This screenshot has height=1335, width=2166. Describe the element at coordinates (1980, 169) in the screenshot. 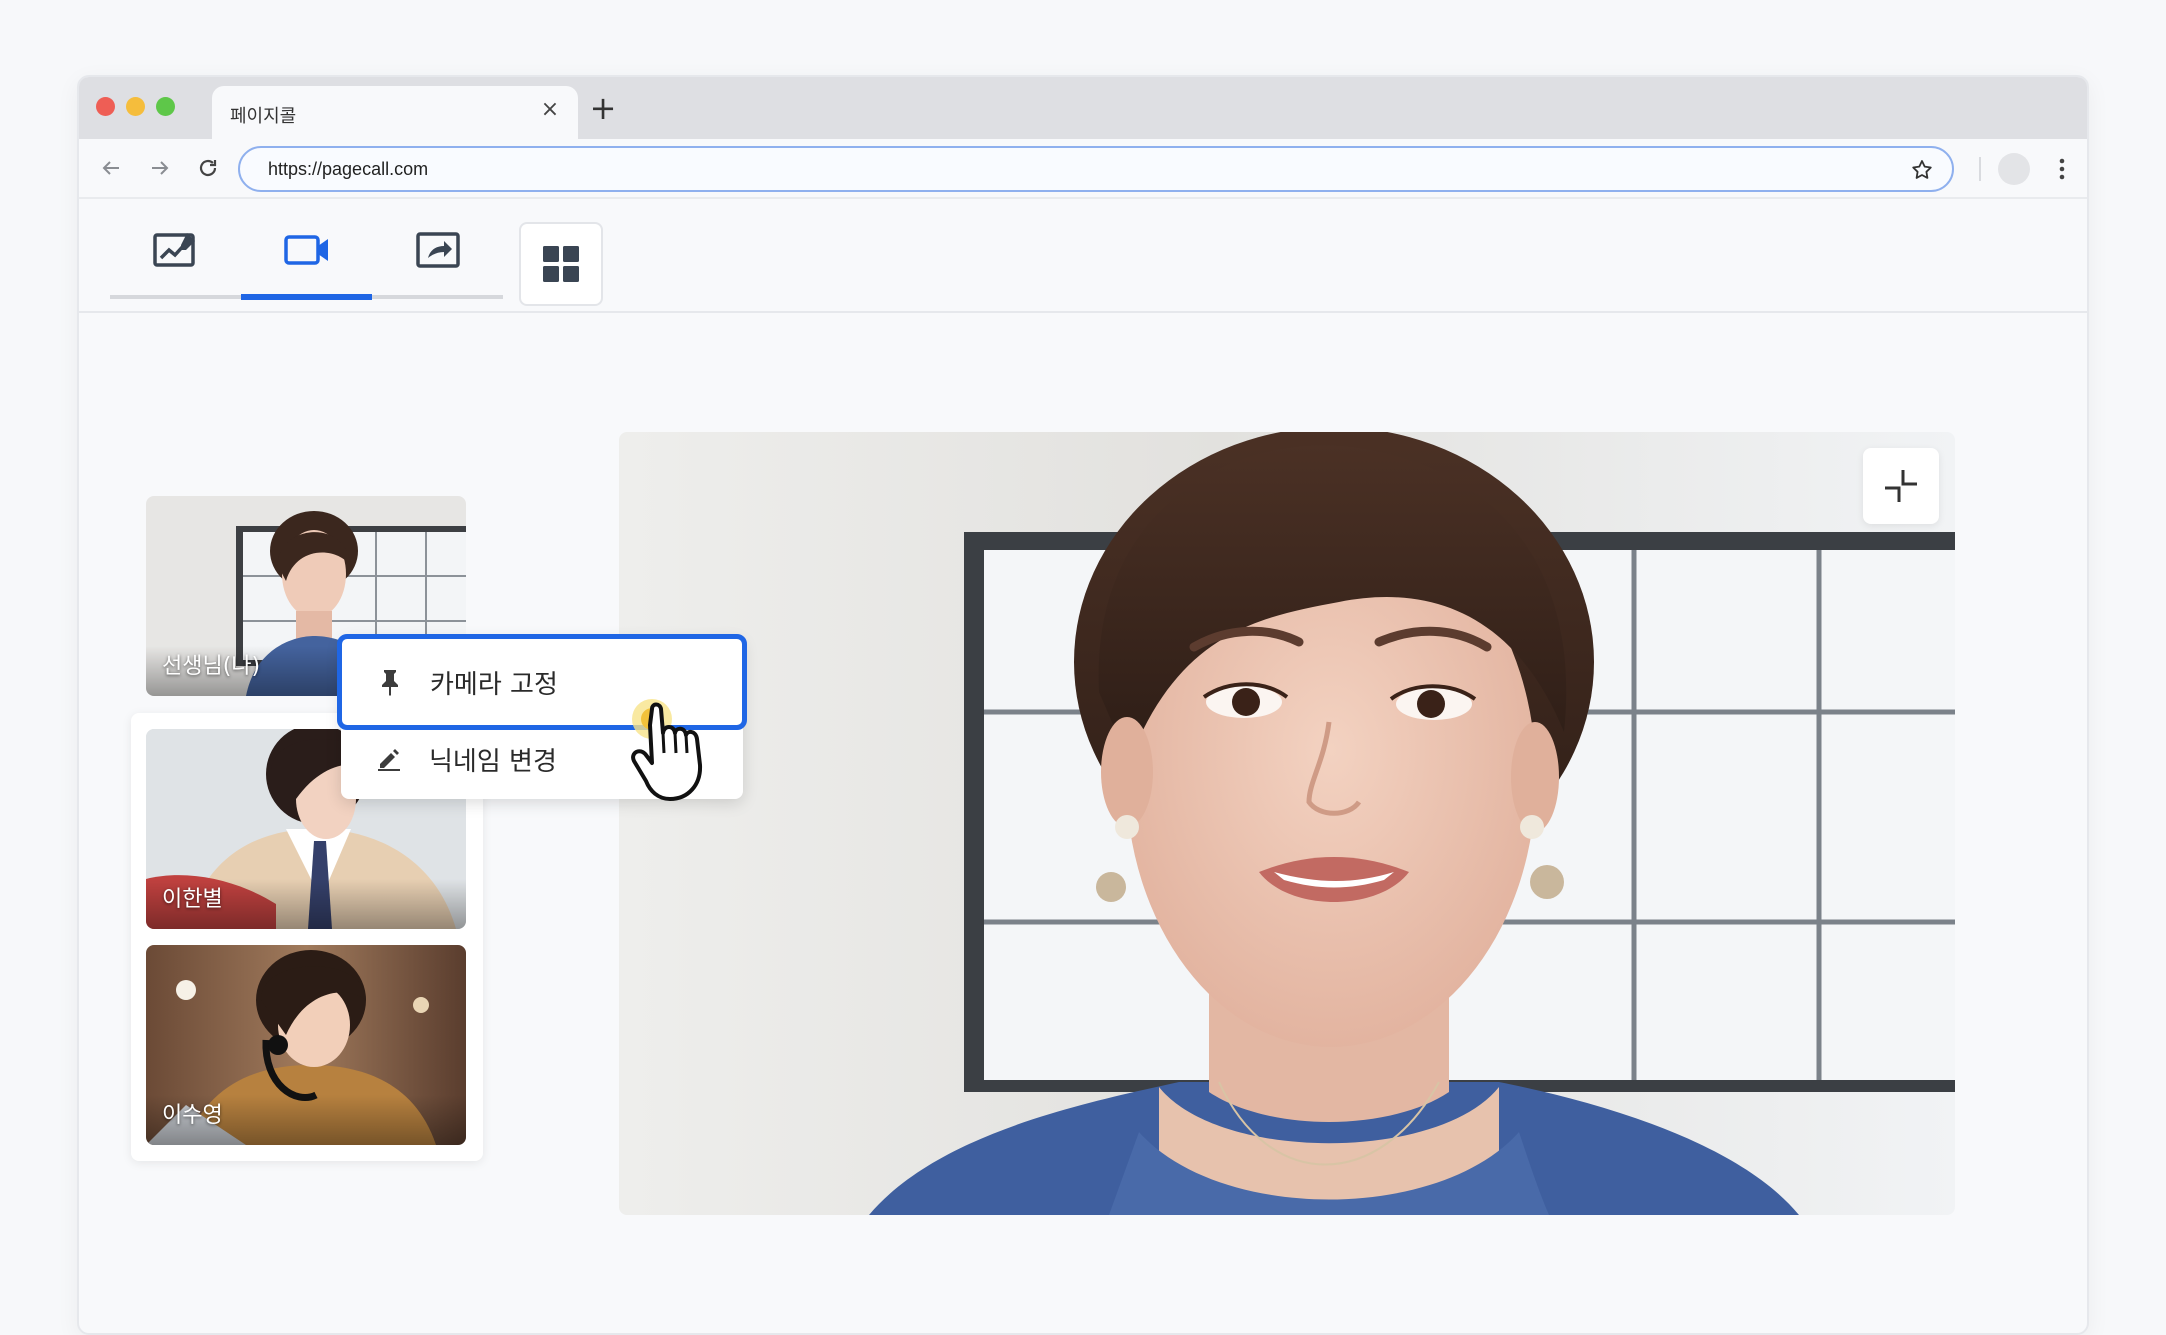

I see `toolbar-separator` at that location.